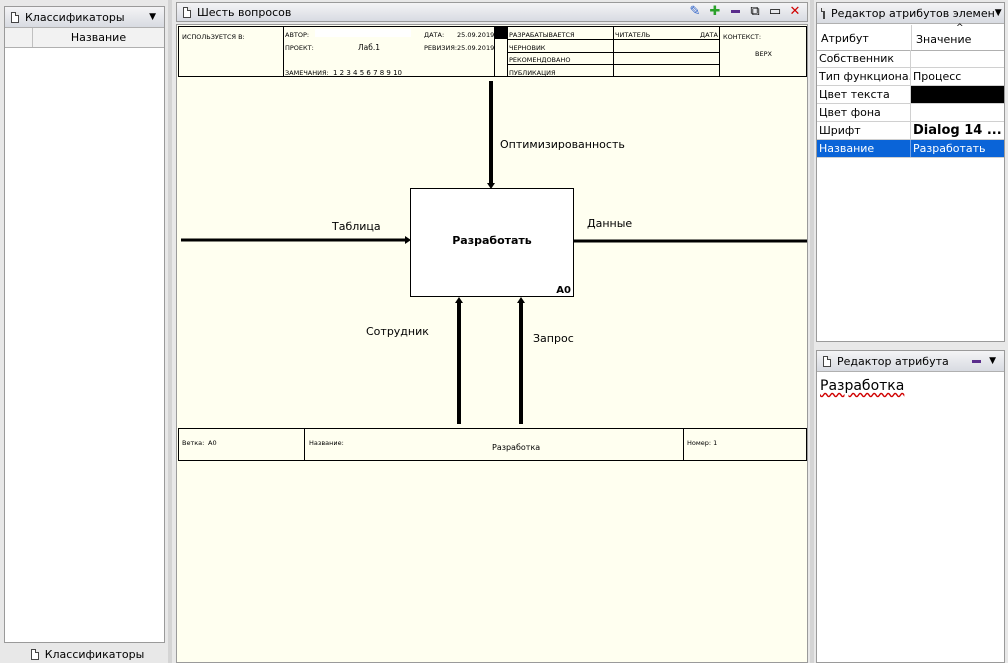  I want to click on function-box-label: Разработать, so click(492, 240).